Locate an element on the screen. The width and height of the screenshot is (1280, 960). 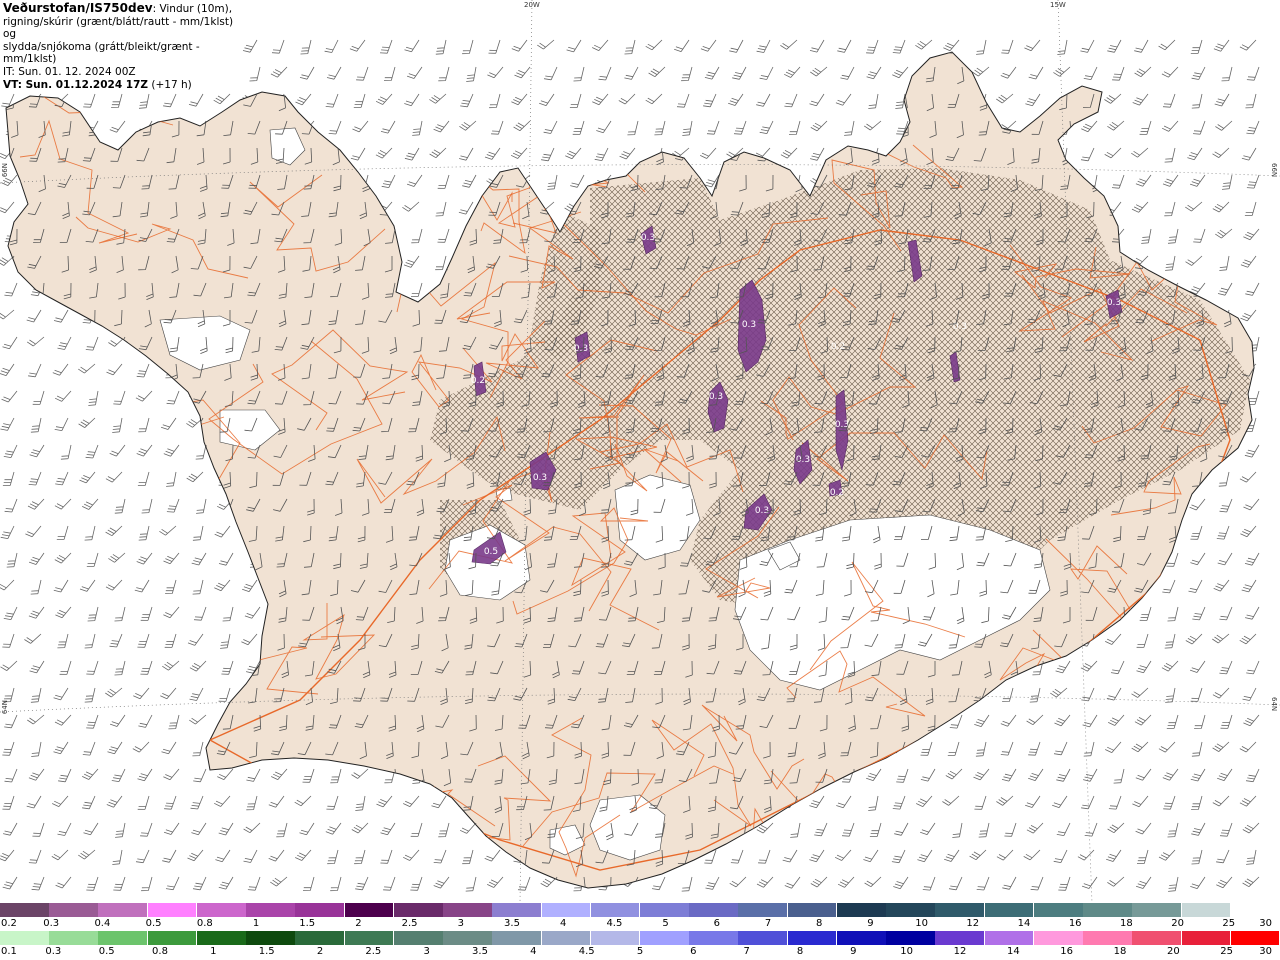
legend-label: 0.4 is located at coordinates (102, 923).